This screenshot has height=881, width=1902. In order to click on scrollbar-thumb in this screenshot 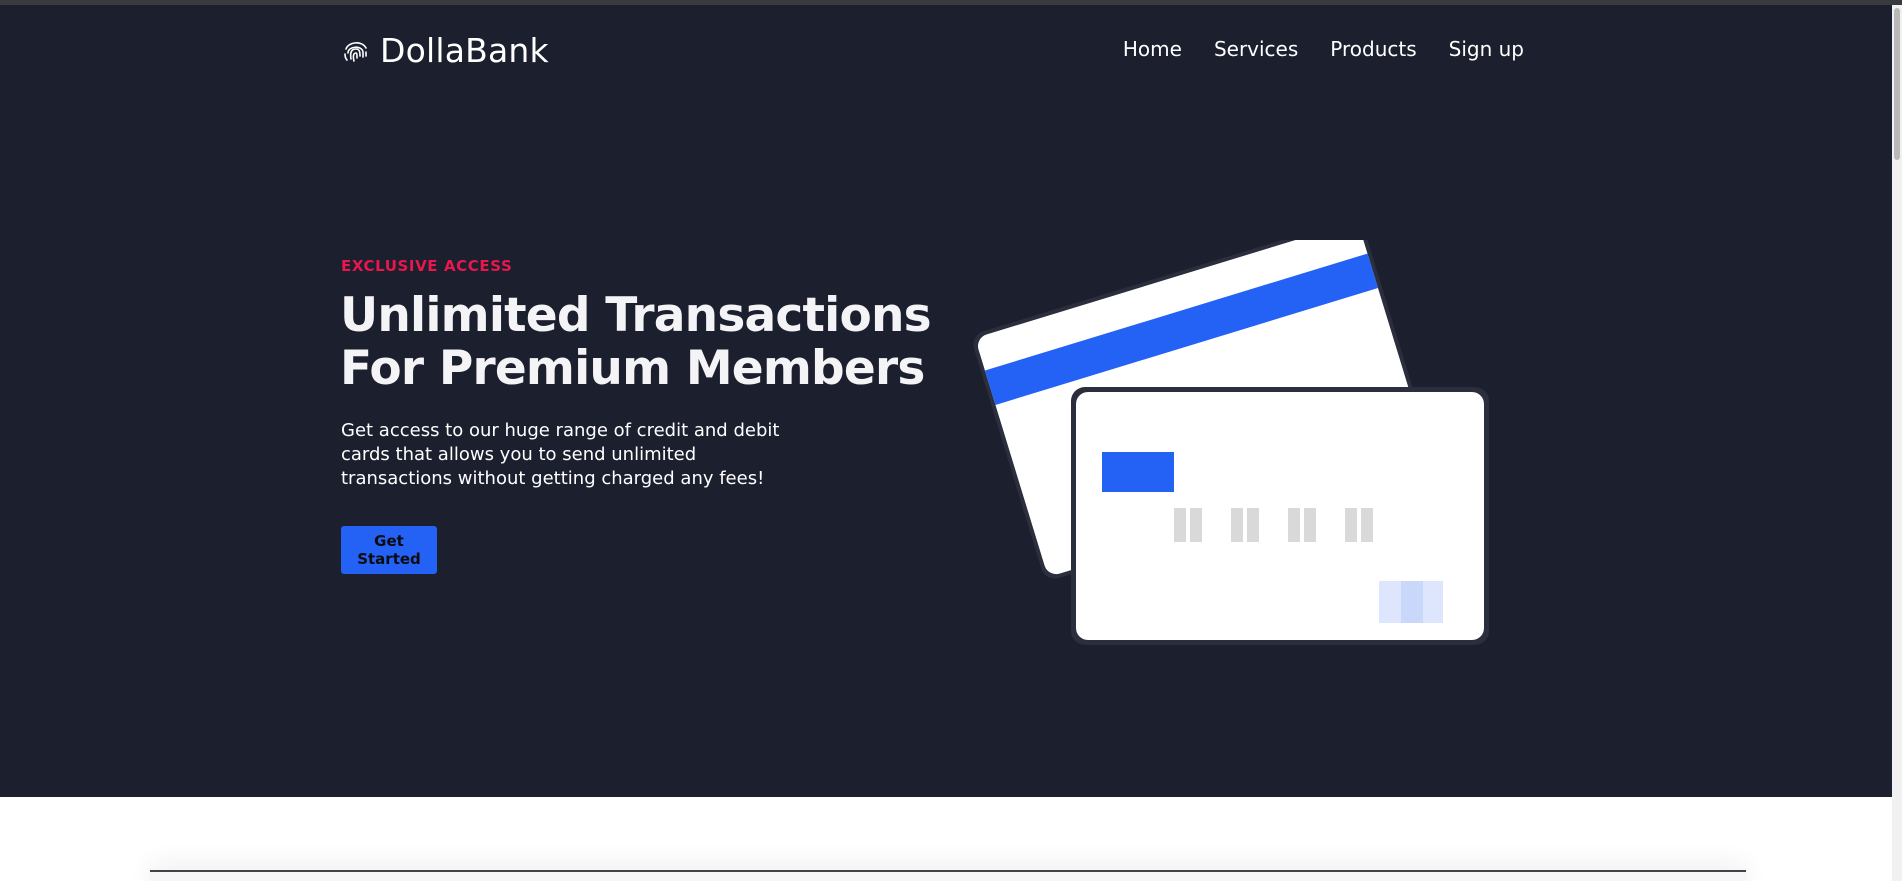, I will do `click(1897, 84)`.